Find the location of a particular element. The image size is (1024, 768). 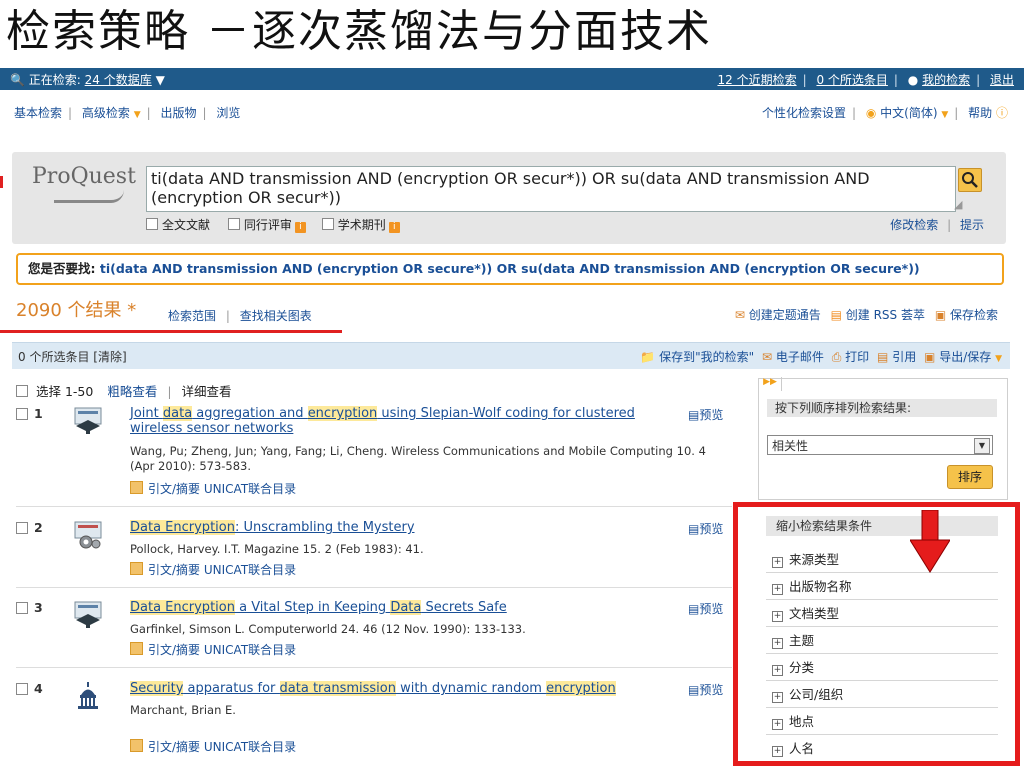

facet-publication-title: + 出版物名称 is located at coordinates (882, 587).